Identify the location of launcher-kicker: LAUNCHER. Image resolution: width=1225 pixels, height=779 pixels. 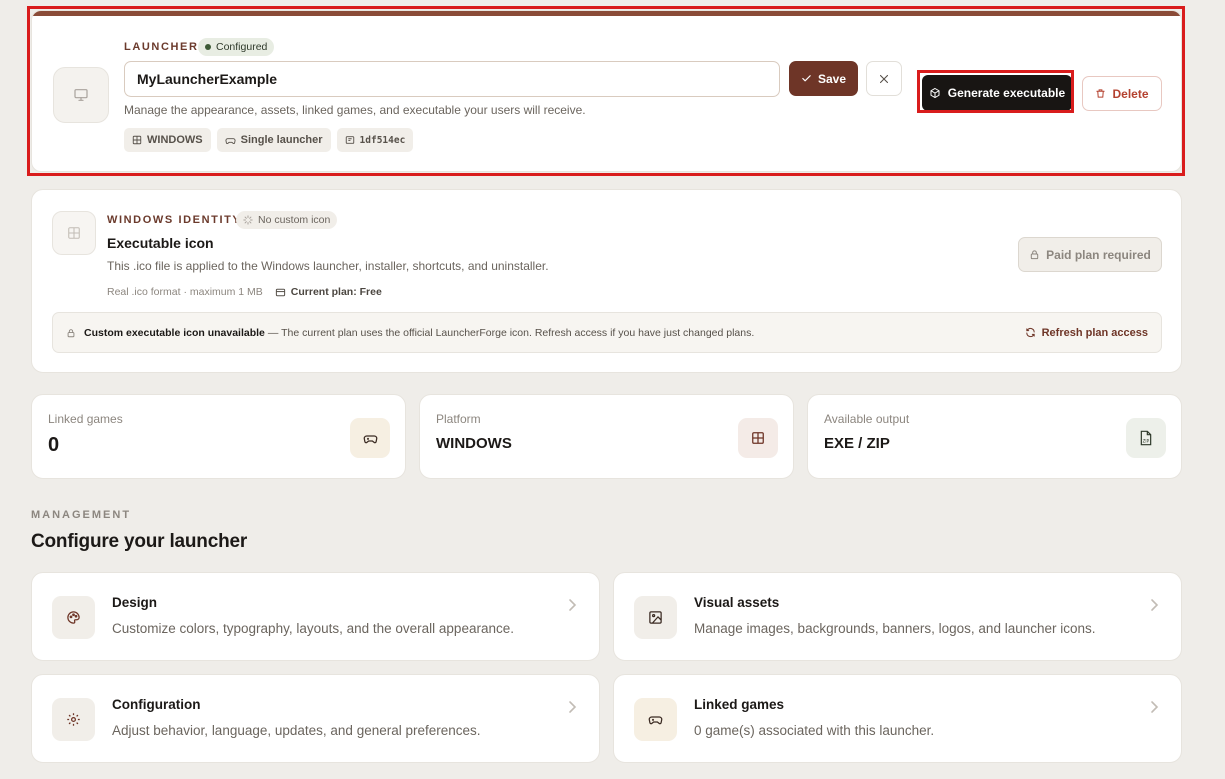
(161, 47).